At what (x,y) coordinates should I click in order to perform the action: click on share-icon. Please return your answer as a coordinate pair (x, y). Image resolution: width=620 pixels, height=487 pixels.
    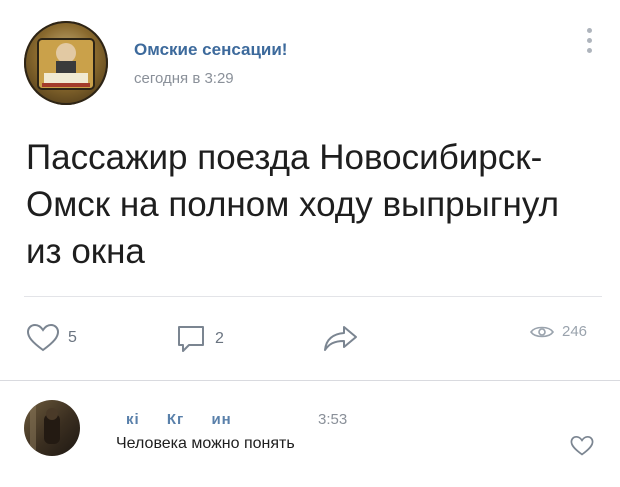
    Looking at the image, I should click on (340, 338).